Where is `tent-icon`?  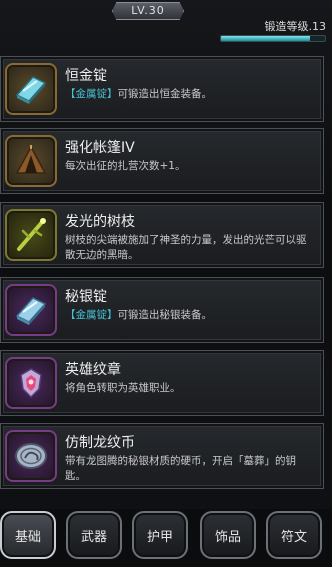 tent-icon is located at coordinates (31, 159).